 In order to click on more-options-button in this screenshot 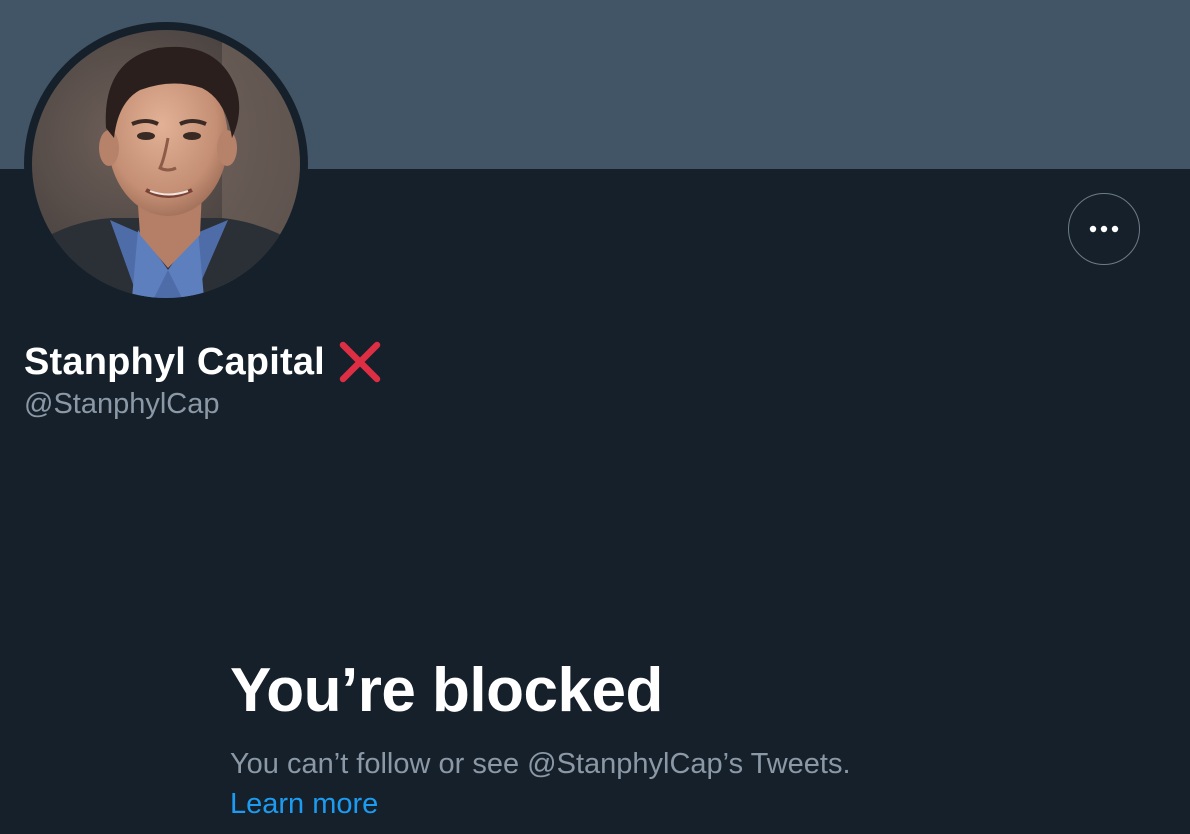, I will do `click(1104, 229)`.